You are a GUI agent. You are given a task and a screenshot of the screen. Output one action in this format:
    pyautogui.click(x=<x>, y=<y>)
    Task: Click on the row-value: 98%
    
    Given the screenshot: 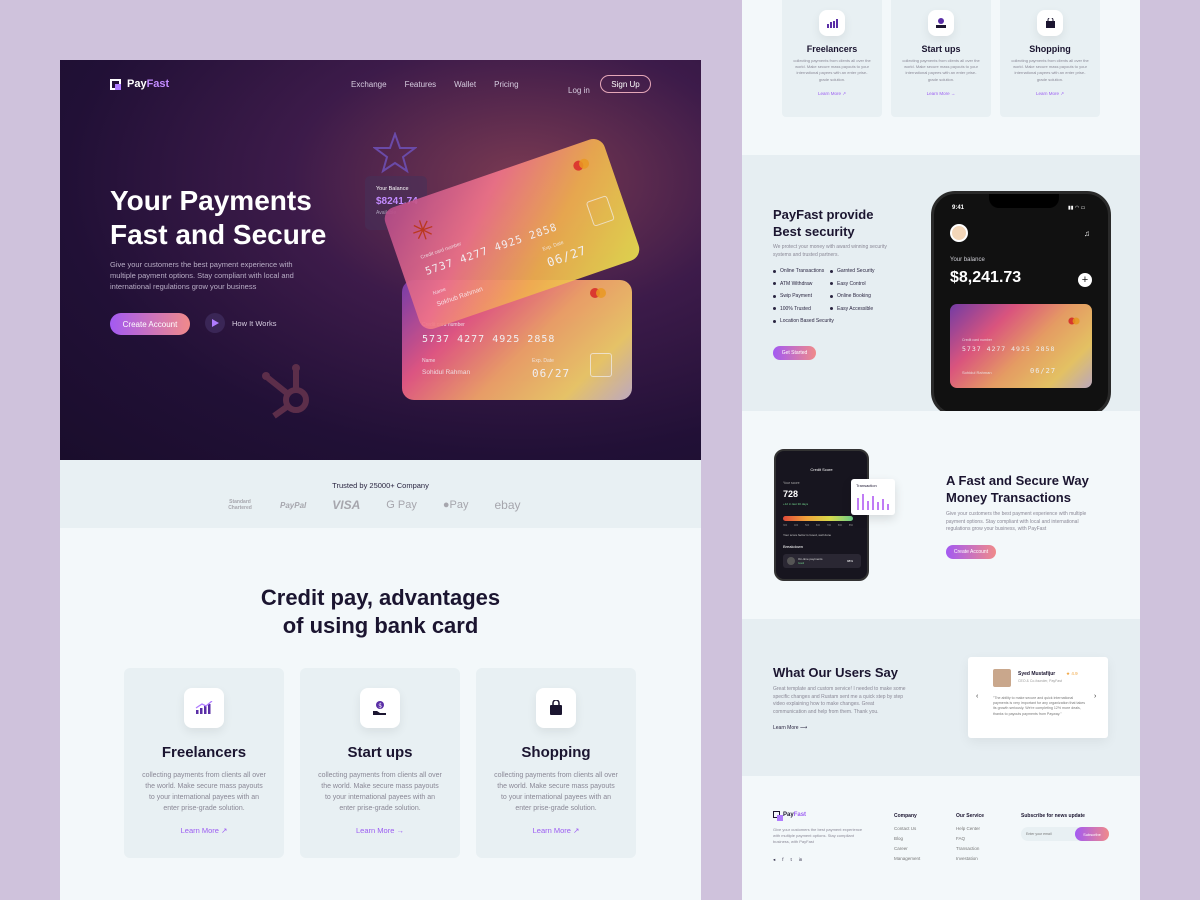 What is the action you would take?
    pyautogui.click(x=850, y=561)
    